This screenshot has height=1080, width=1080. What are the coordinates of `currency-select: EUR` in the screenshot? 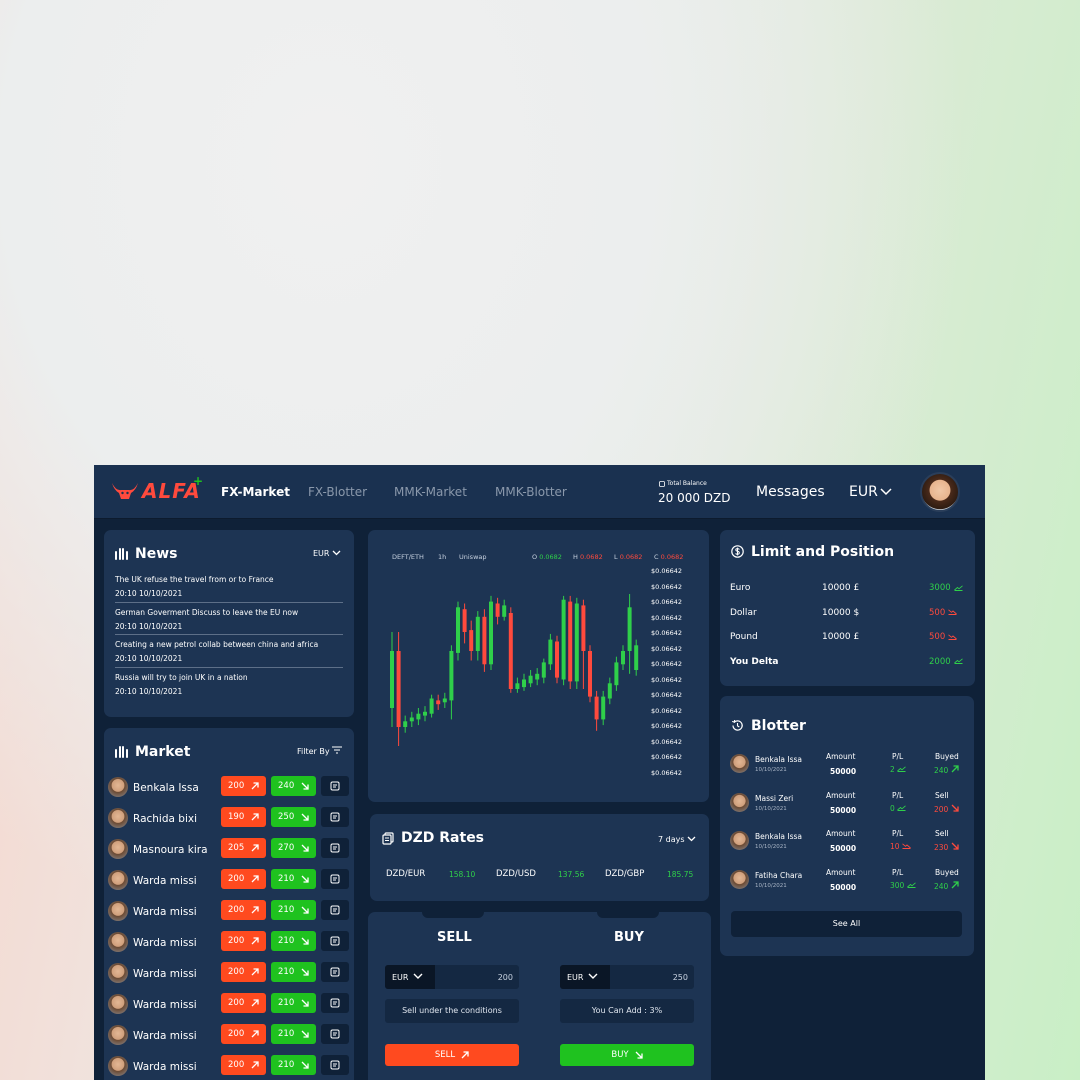 It's located at (870, 492).